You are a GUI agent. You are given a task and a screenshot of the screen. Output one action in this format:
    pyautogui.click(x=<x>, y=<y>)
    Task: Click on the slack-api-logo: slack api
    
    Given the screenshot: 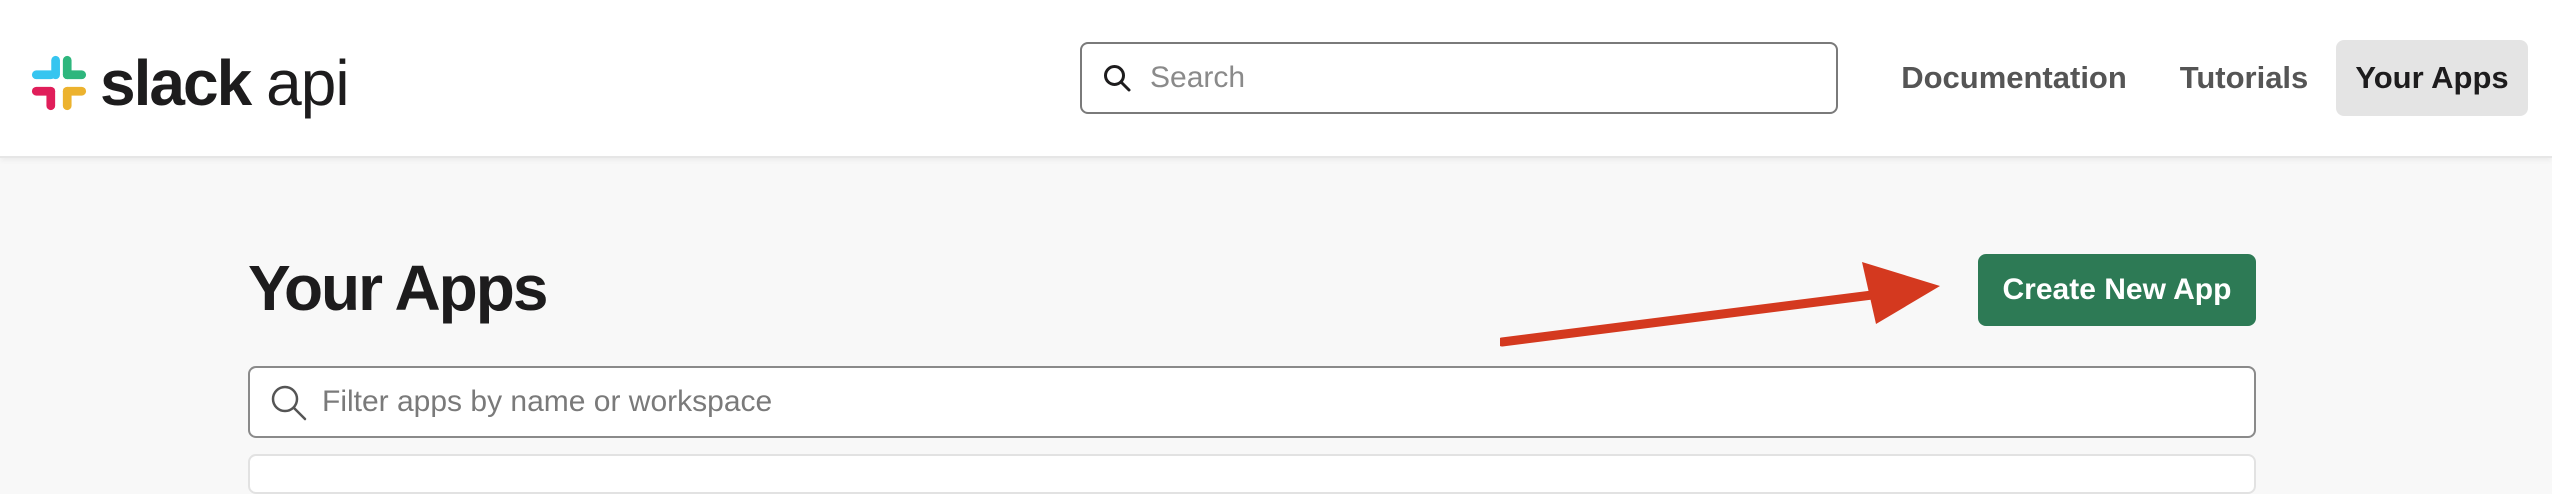 What is the action you would take?
    pyautogui.click(x=190, y=83)
    